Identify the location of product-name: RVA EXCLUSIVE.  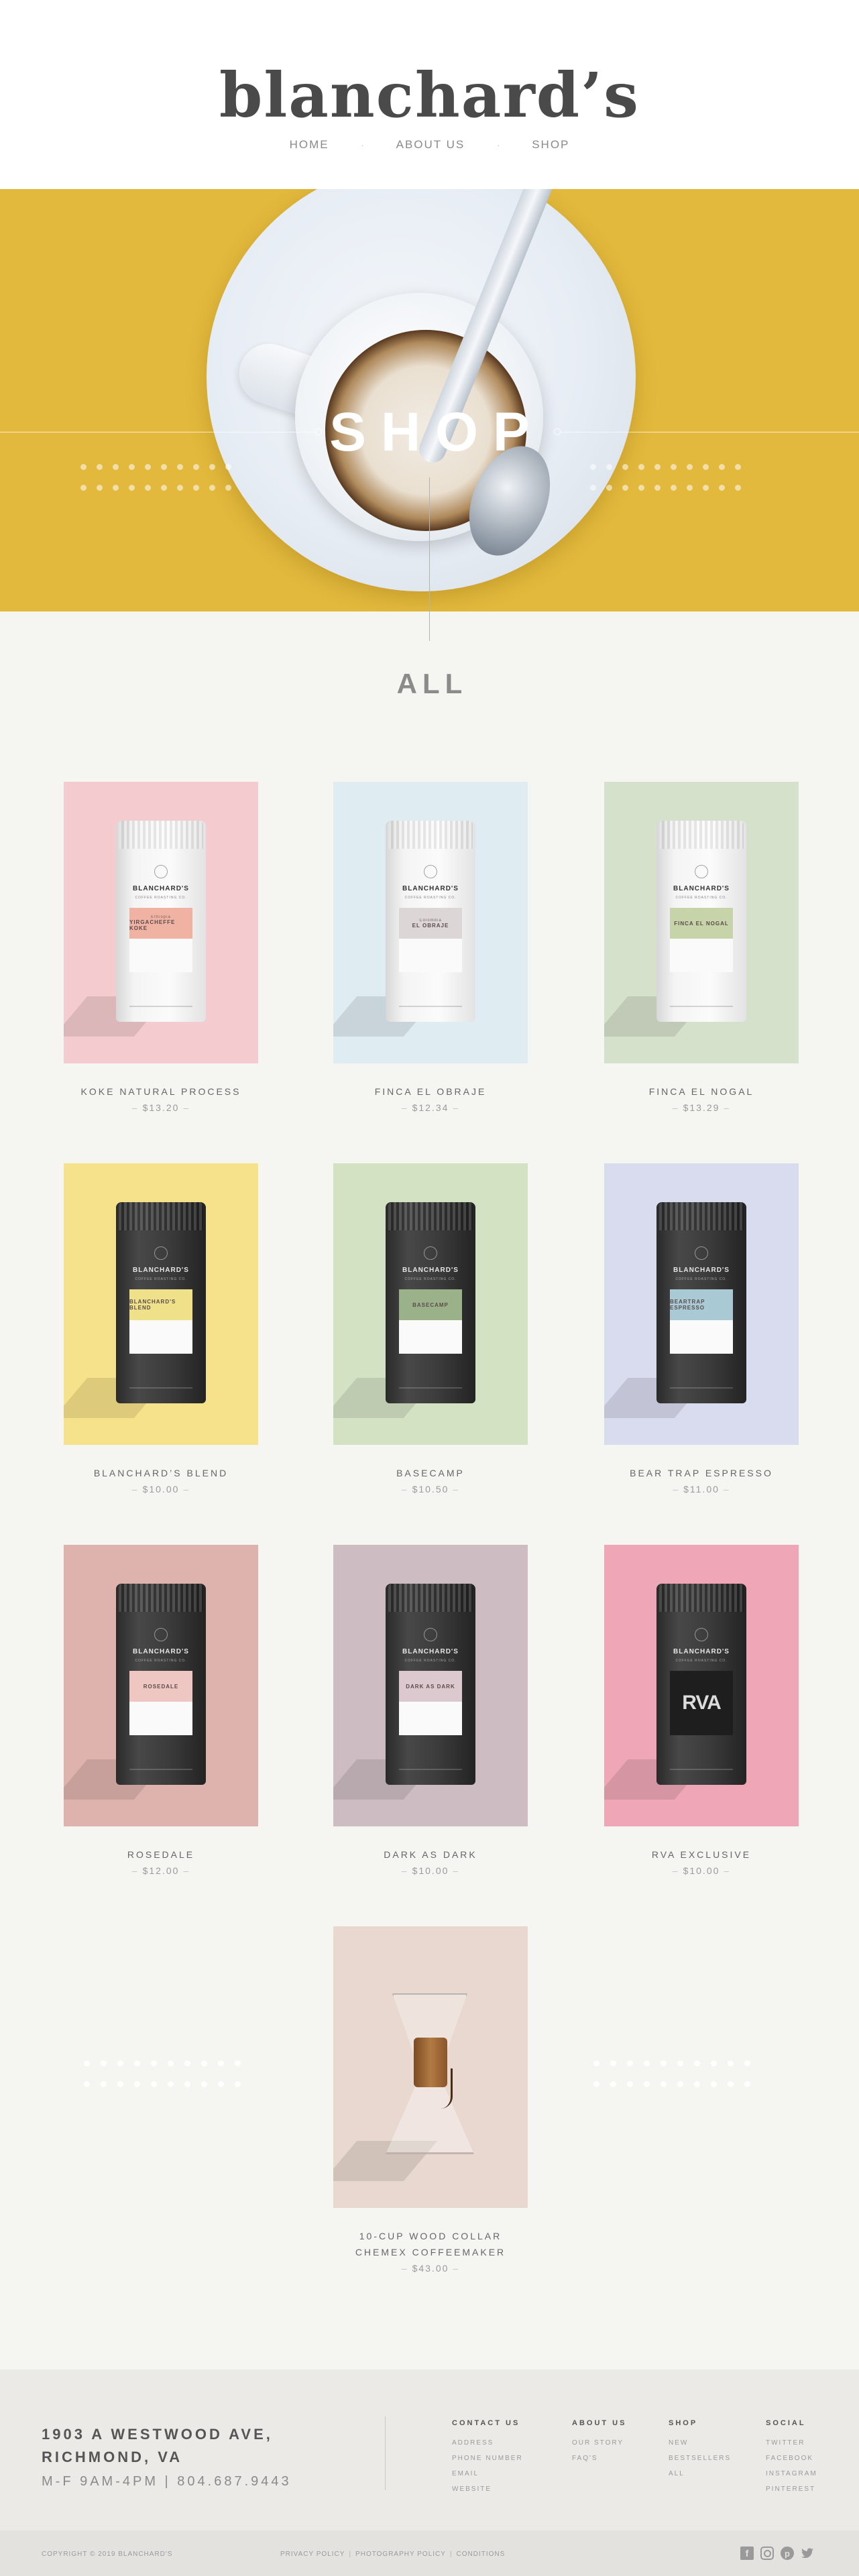
(701, 1855).